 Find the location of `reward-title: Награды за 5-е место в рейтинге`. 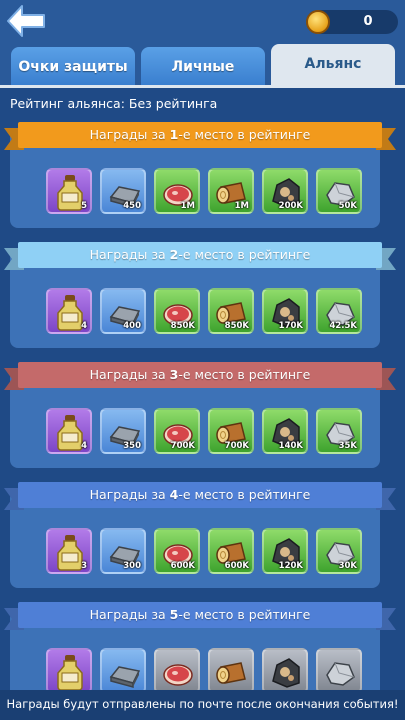

reward-title: Награды за 5-е место в рейтинге is located at coordinates (200, 614).